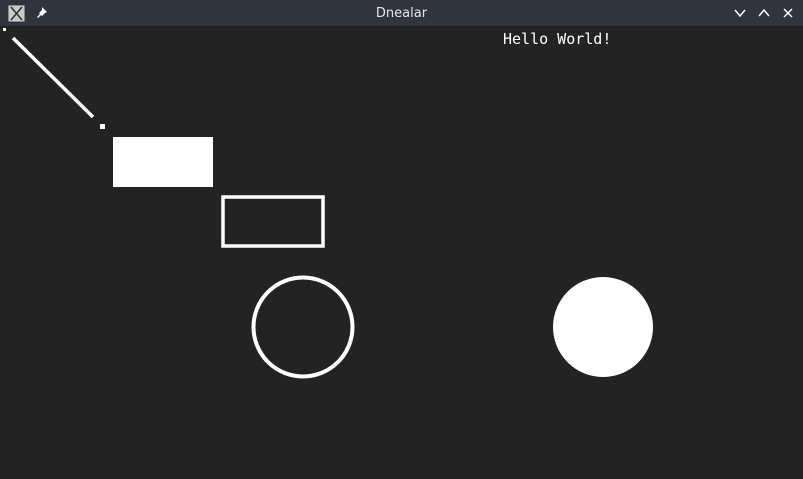 The image size is (803, 479). What do you see at coordinates (41, 13) in the screenshot?
I see `pin-icon` at bounding box center [41, 13].